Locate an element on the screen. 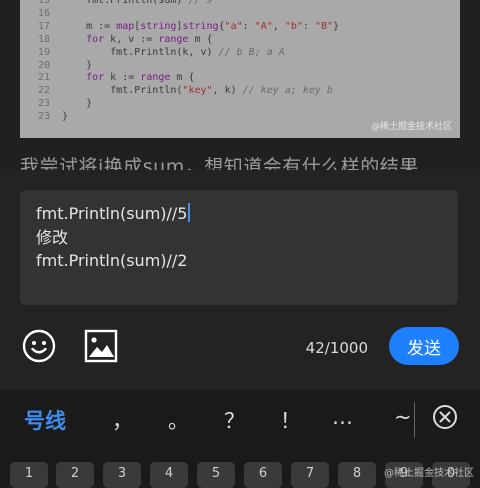 This screenshot has width=480, height=488. code-text: fmt.Println("key", k) // key a; key b is located at coordinates (197, 91).